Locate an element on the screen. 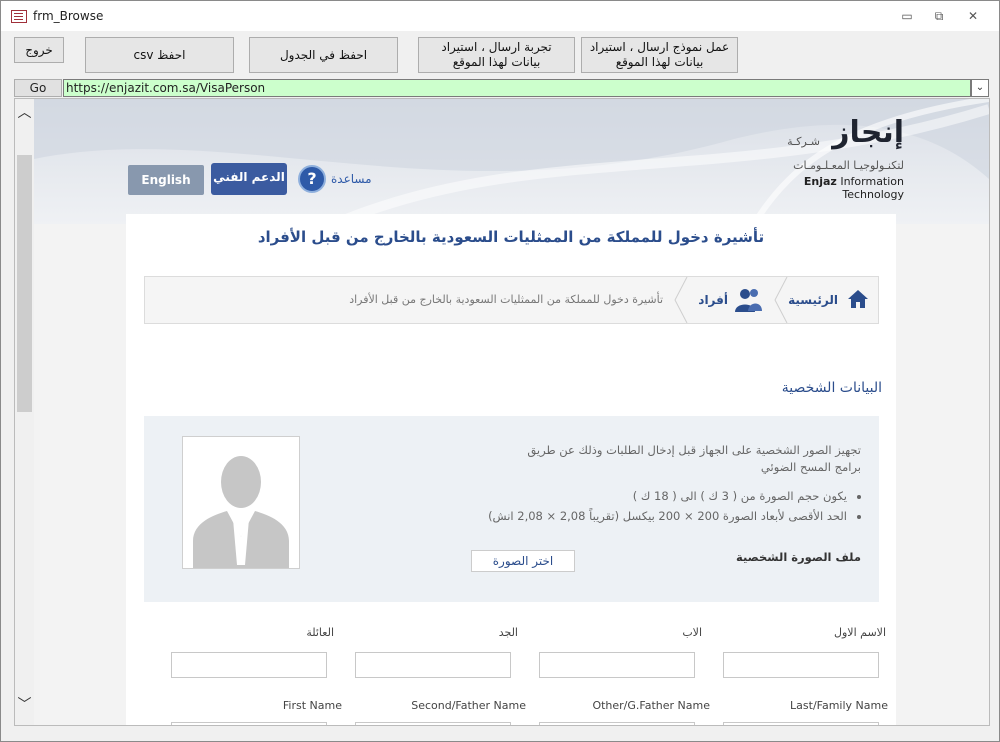 This screenshot has width=1000, height=742. last-name-en-field is located at coordinates (801, 723).